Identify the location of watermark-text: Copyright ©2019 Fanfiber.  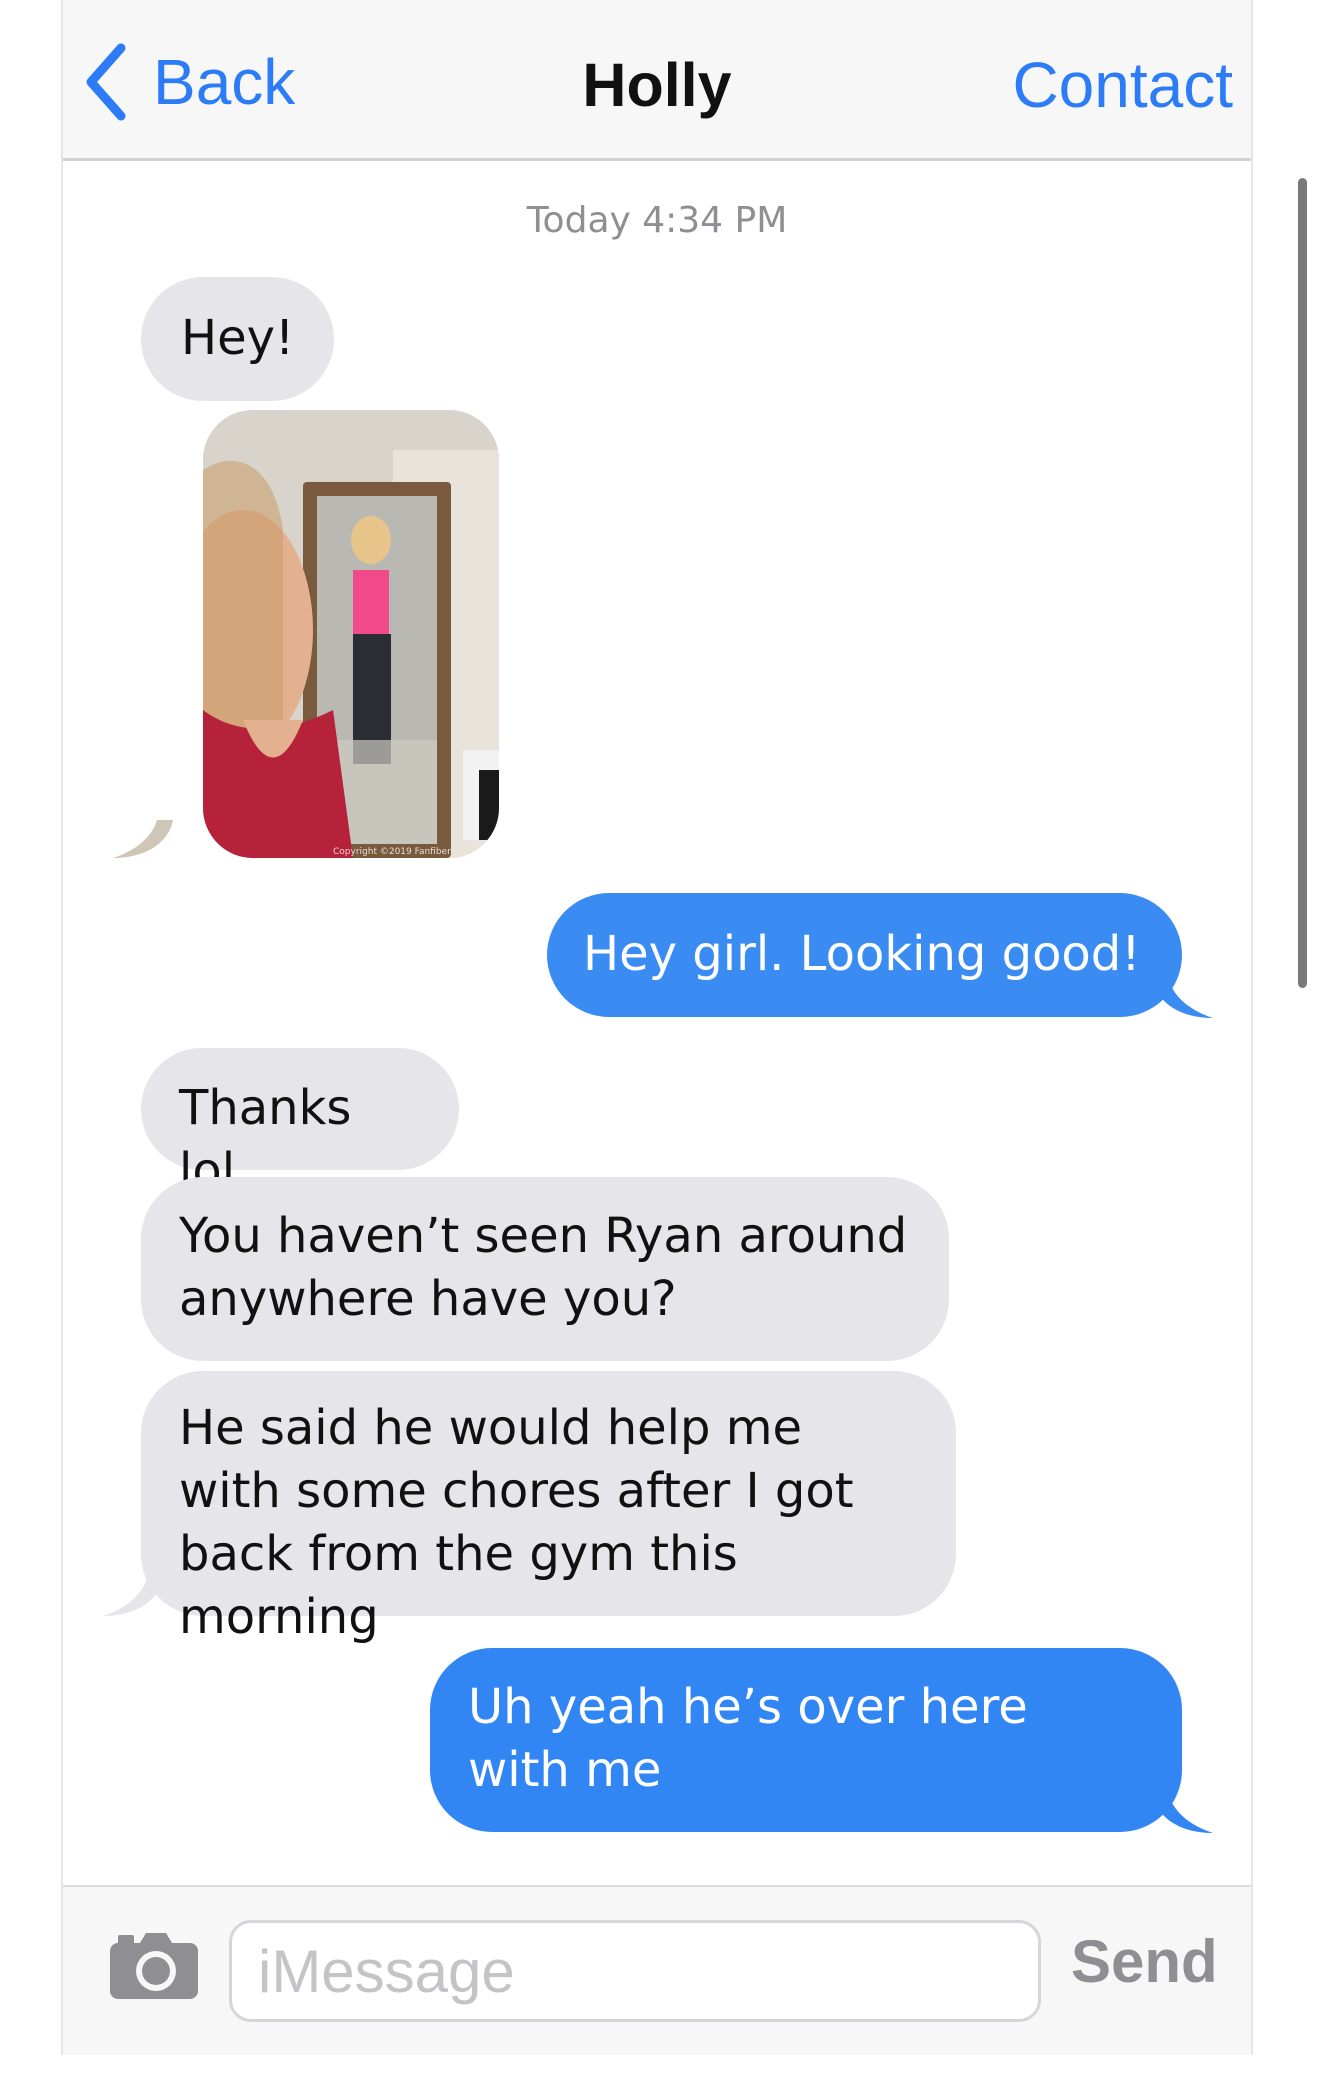
(392, 852).